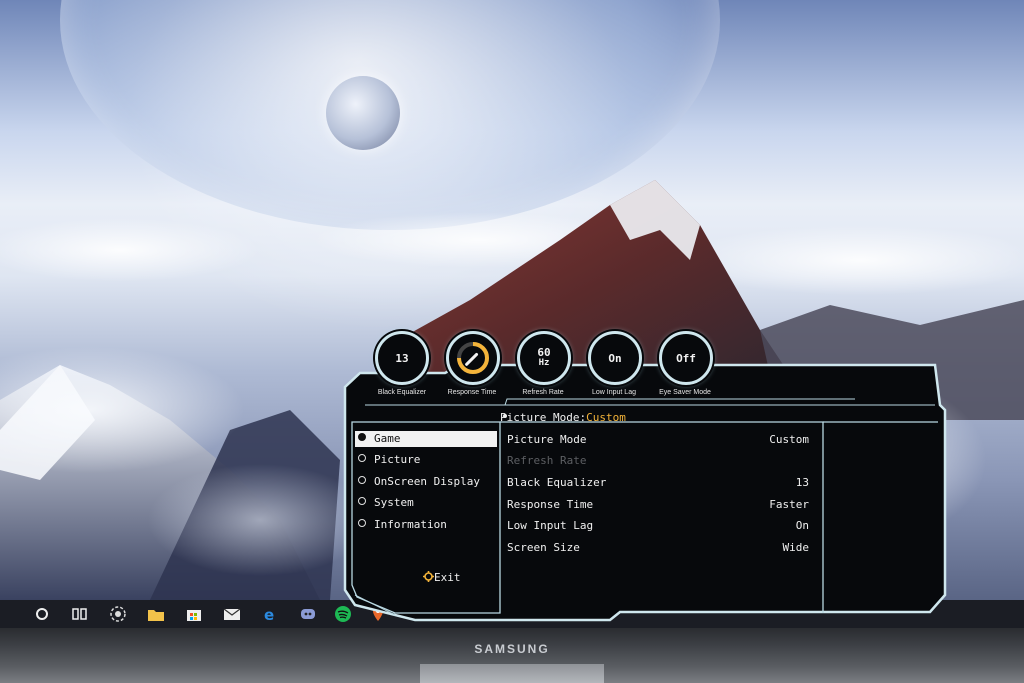 The image size is (1024, 683). Describe the element at coordinates (658, 440) in the screenshot. I see `setting-row-picture-mode: Picture Mode Custom` at that location.